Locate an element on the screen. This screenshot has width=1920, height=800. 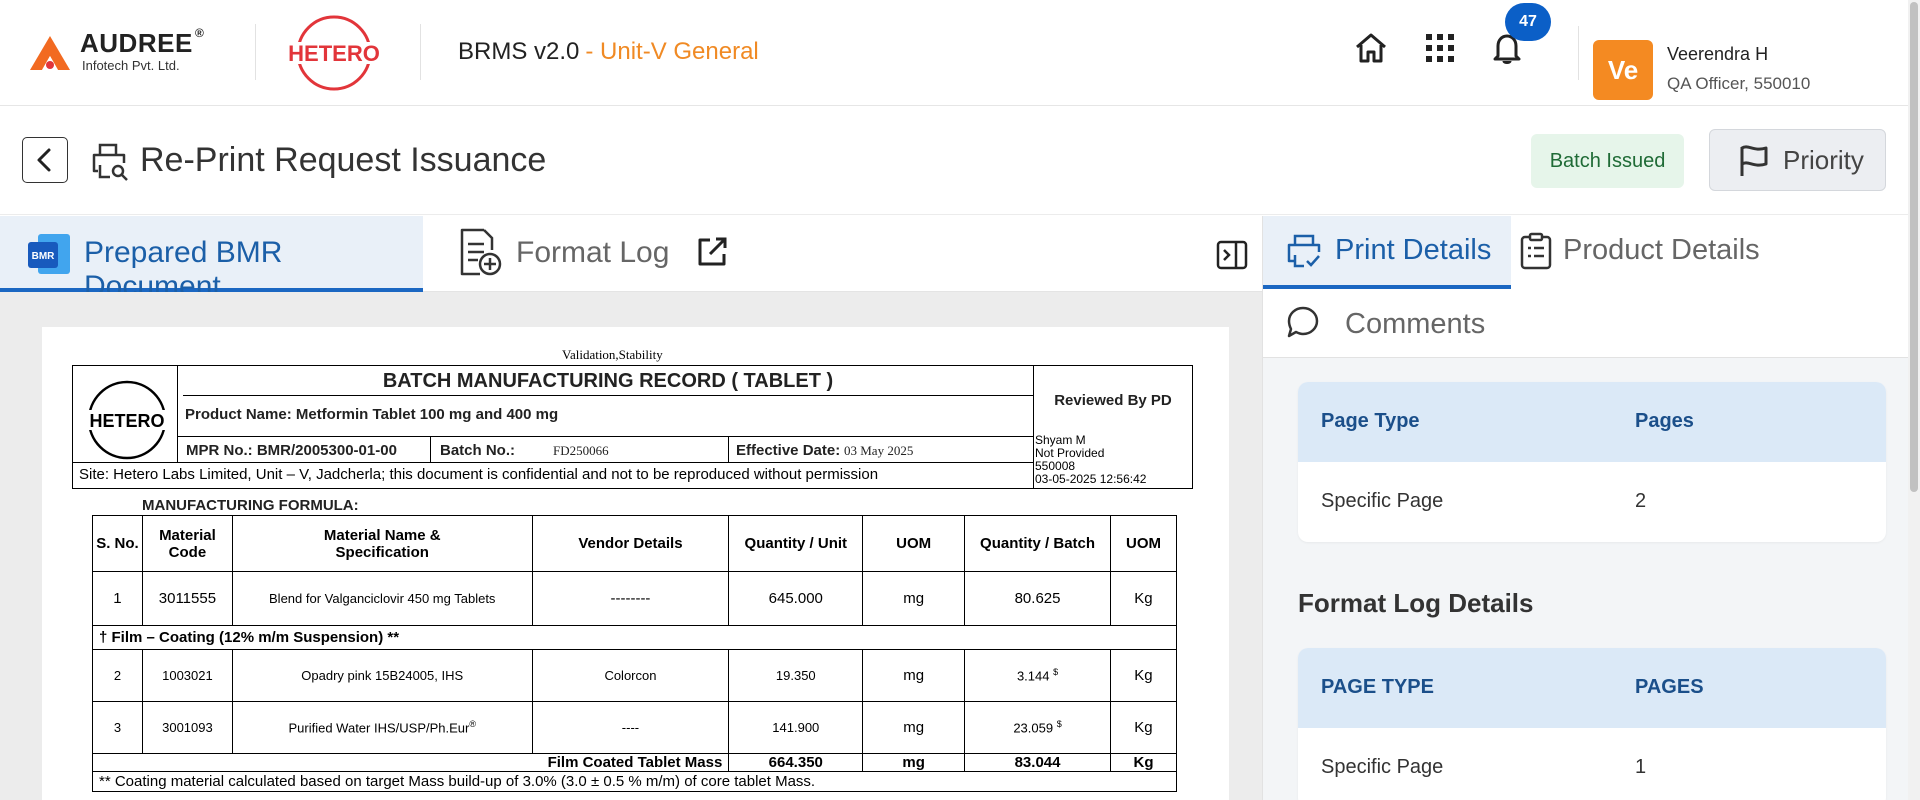
total-label: Film Coated Tablet Mass is located at coordinates (410, 762).